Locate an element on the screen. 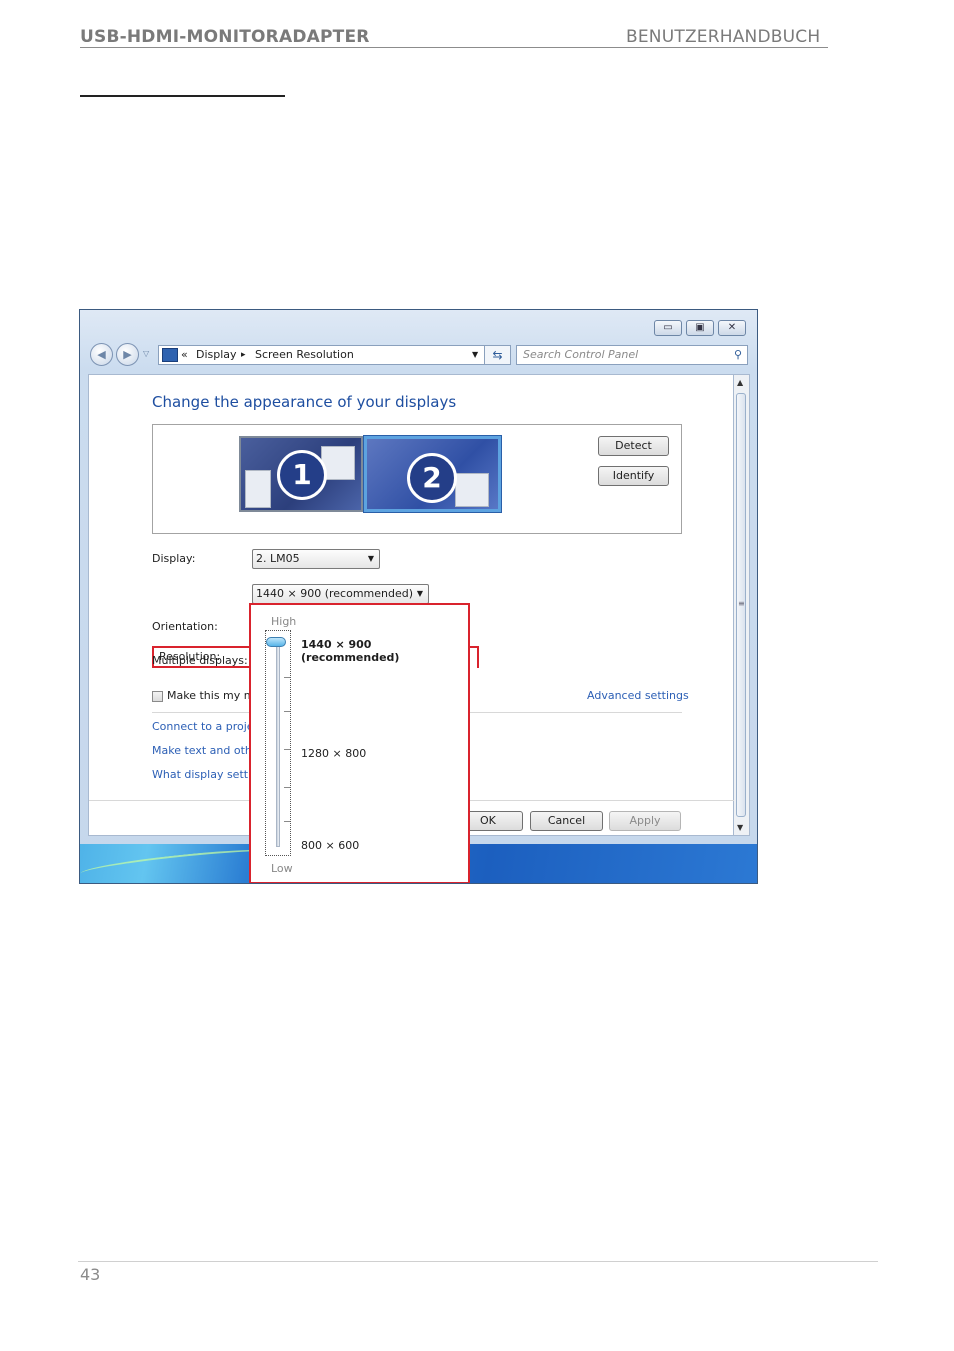 The width and height of the screenshot is (954, 1351). advanced-settings-link: Advanced settings is located at coordinates (638, 695).